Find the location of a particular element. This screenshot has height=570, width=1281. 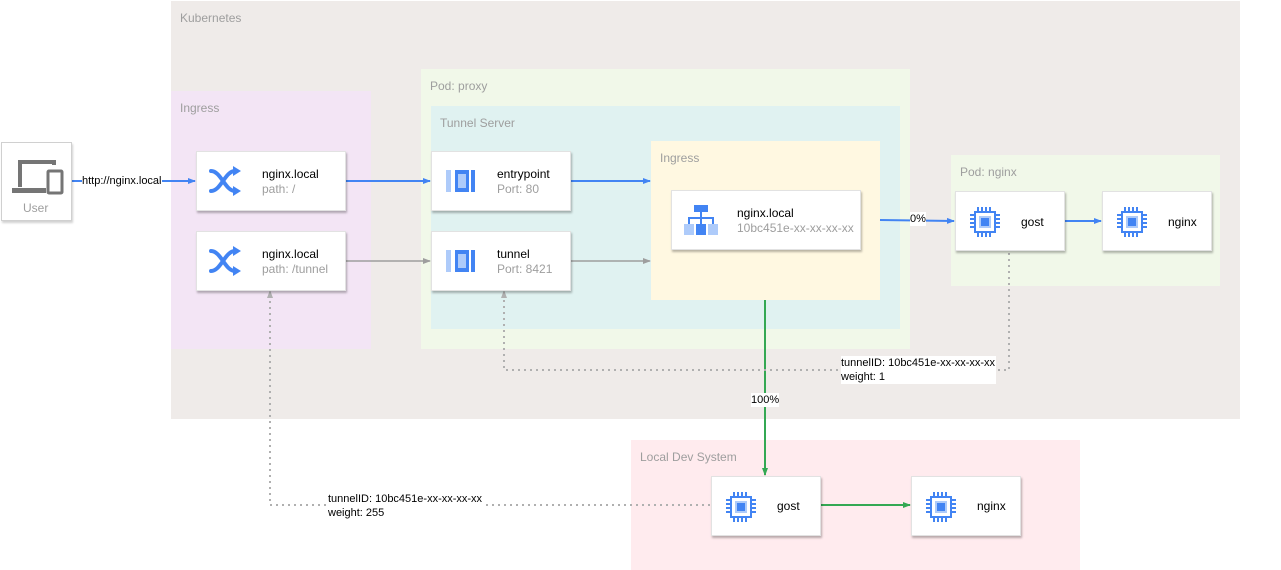

tunnel-title: tunnel is located at coordinates (513, 254).